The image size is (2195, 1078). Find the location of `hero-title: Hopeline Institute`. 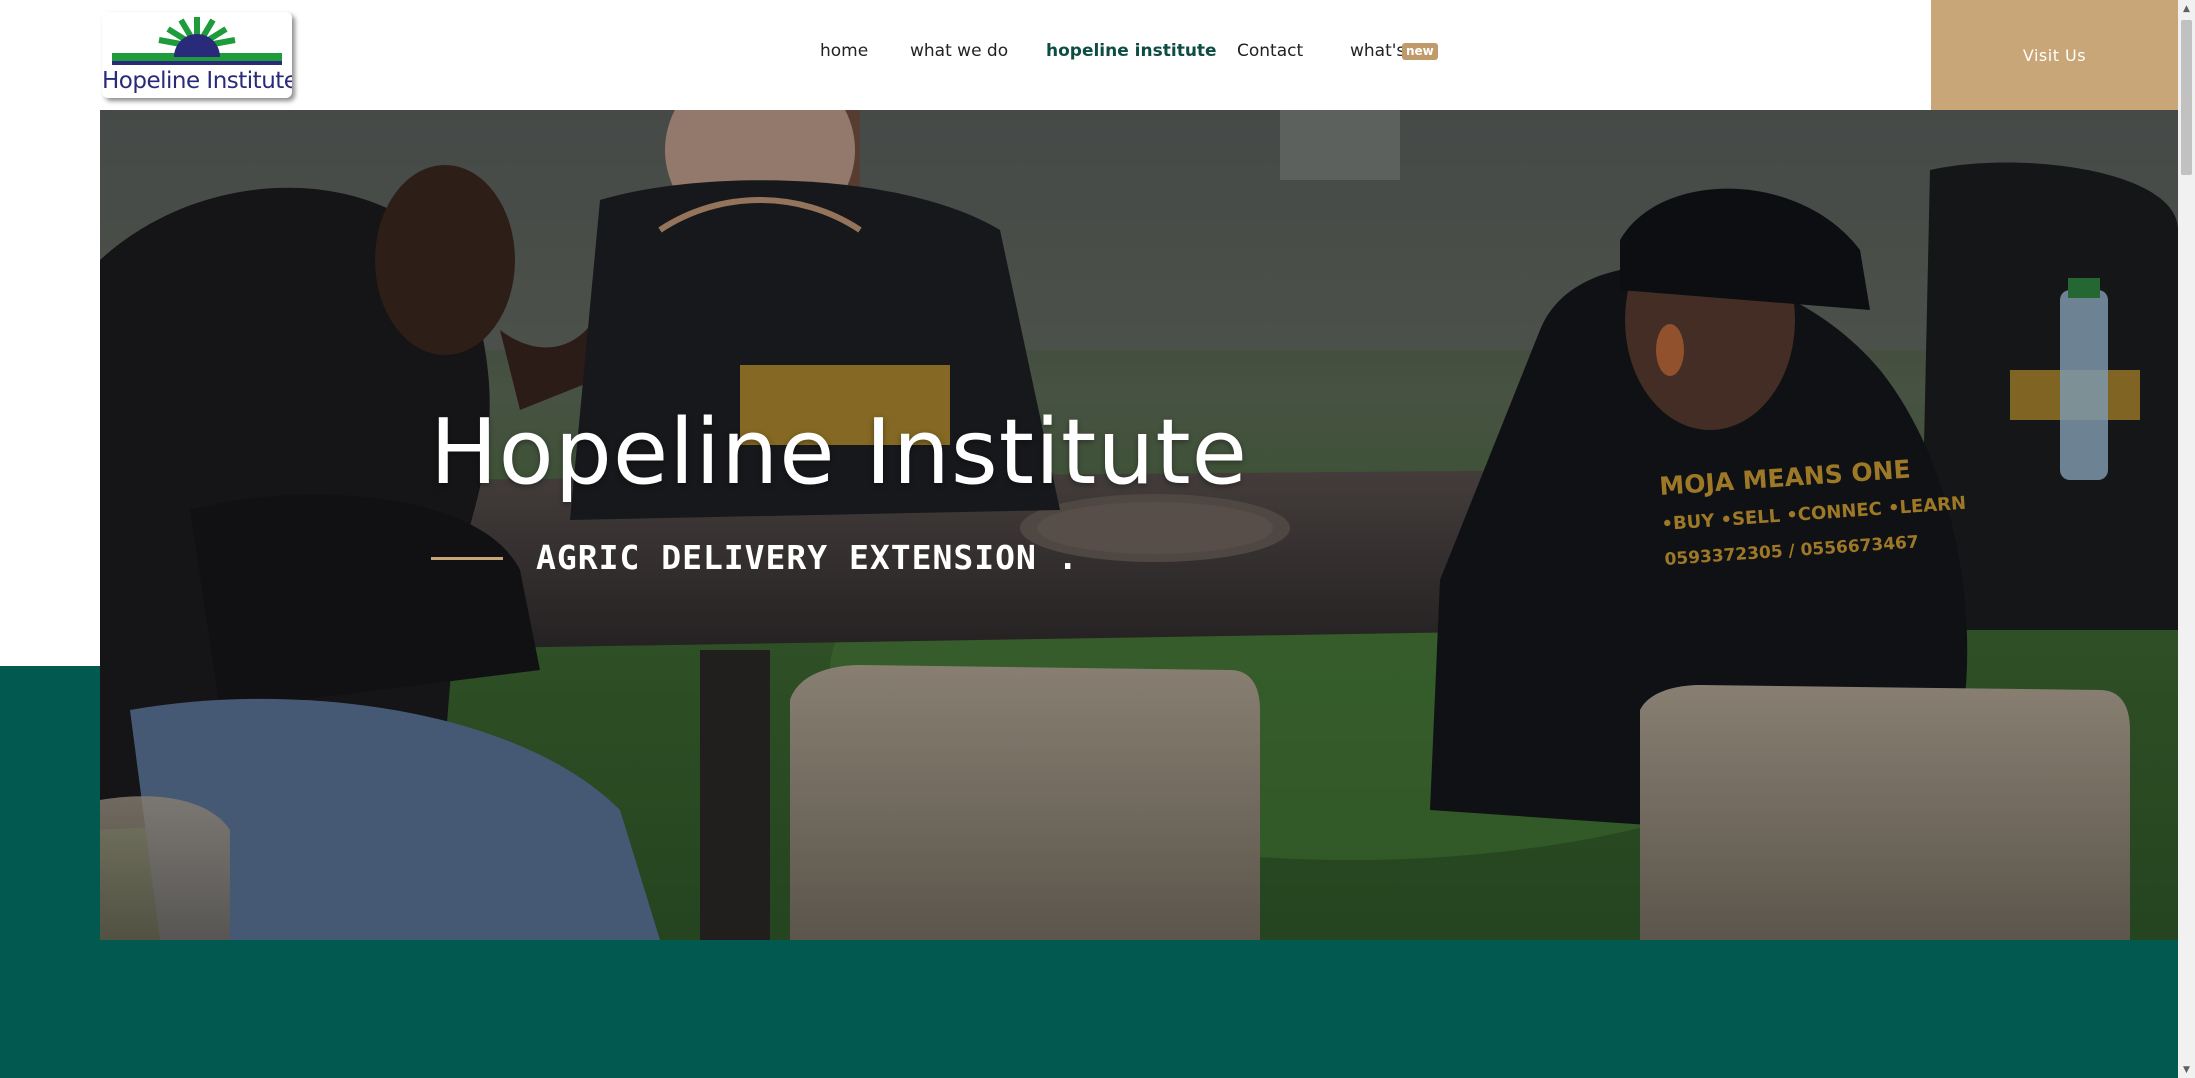

hero-title: Hopeline Institute is located at coordinates (839, 452).